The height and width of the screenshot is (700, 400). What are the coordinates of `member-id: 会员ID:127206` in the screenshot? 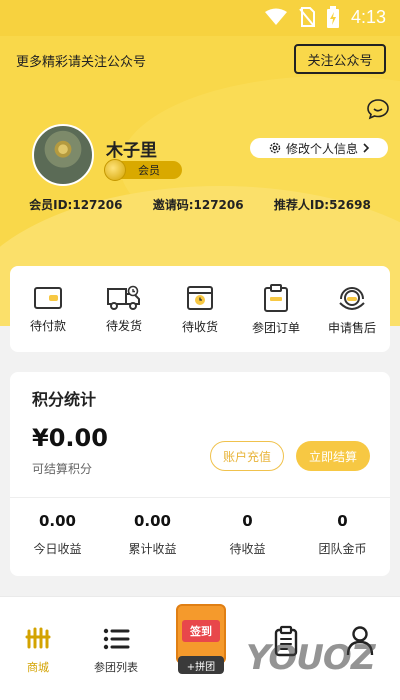 It's located at (76, 205).